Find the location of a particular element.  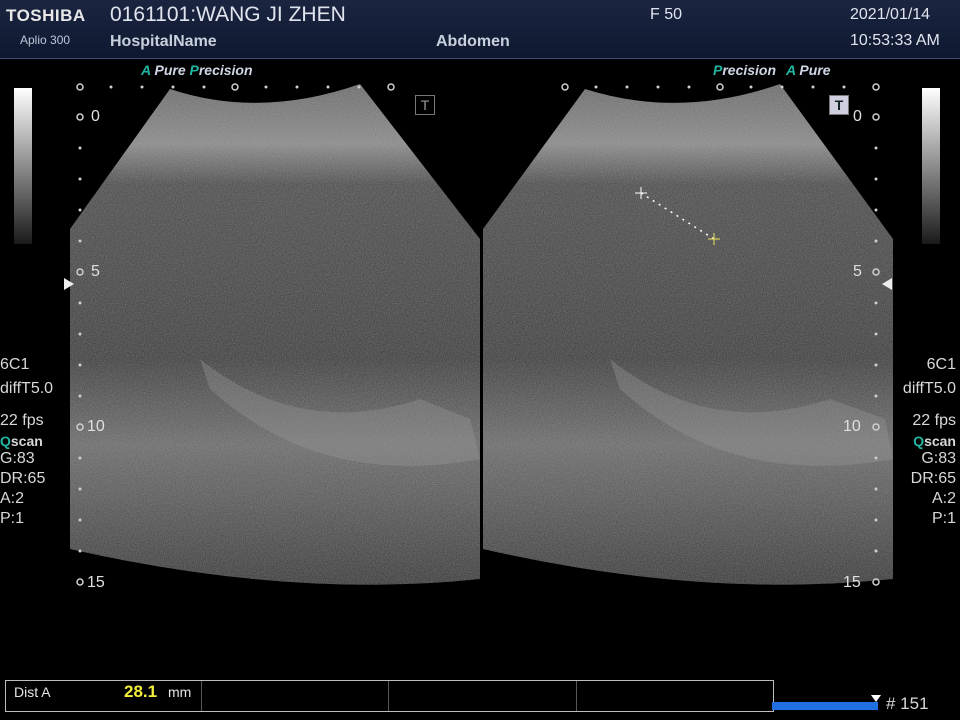

exam-date: 2021/01/14 is located at coordinates (890, 14).